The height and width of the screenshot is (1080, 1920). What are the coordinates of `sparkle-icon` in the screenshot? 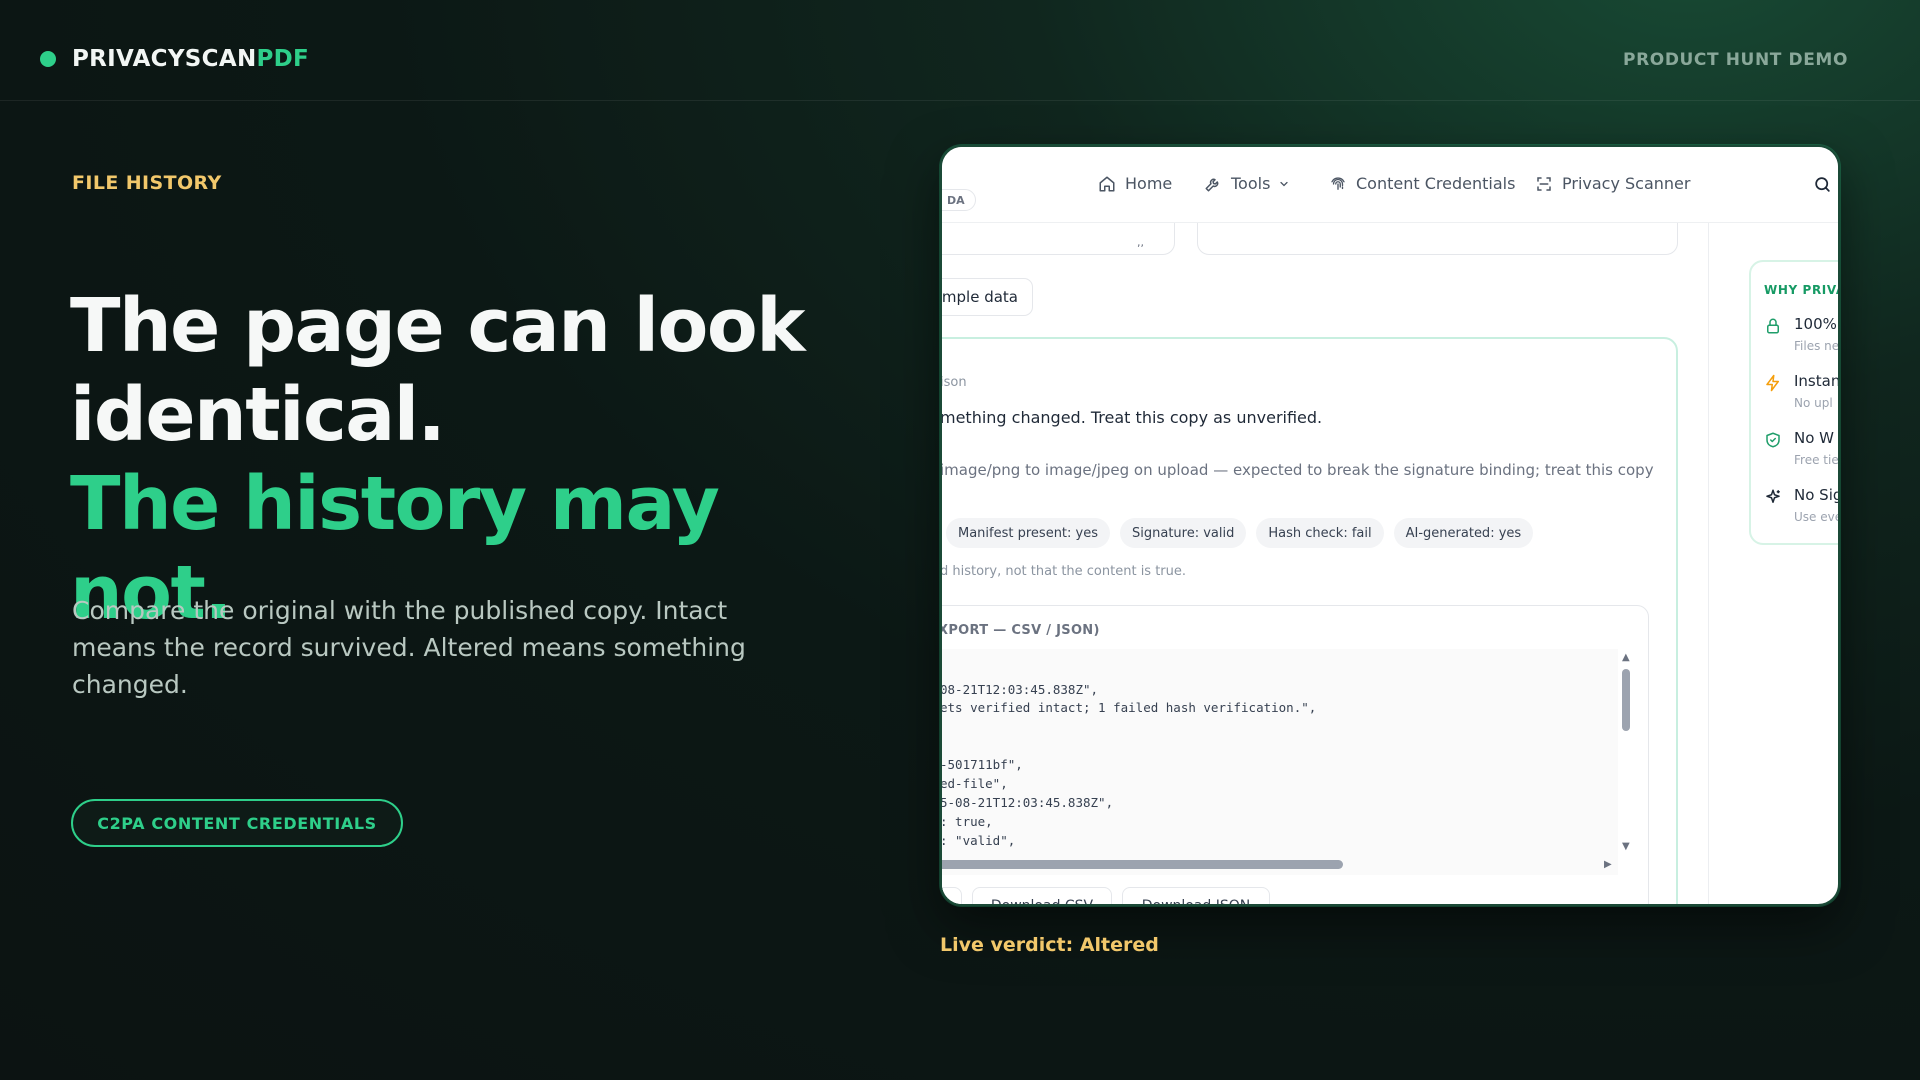 It's located at (1773, 499).